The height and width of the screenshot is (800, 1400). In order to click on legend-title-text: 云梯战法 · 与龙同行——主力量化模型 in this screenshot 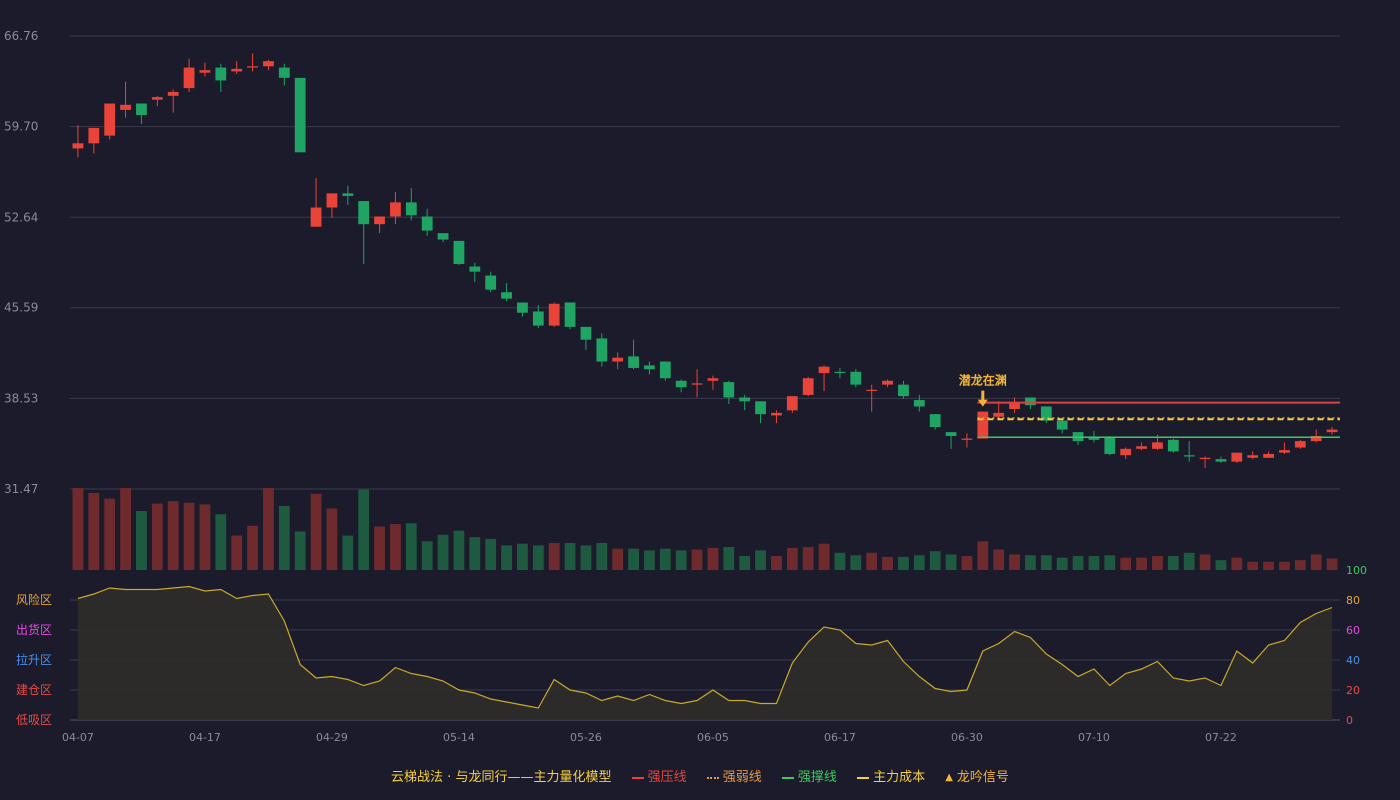, I will do `click(501, 777)`.